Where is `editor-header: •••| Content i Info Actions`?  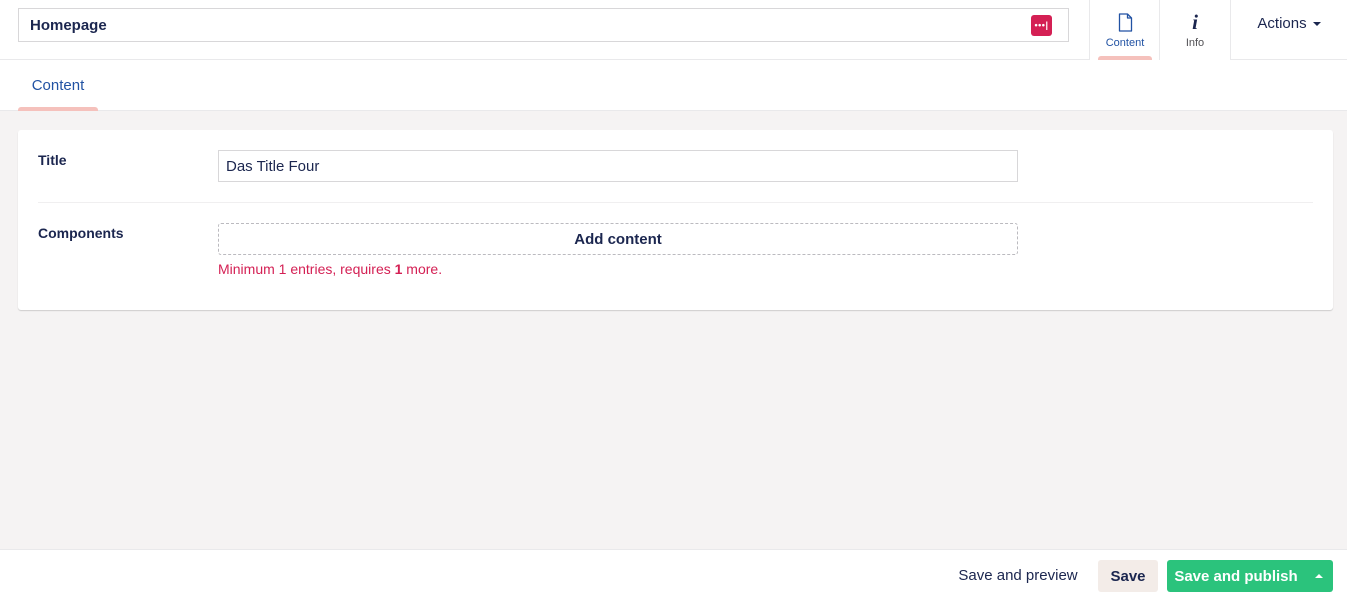 editor-header: •••| Content i Info Actions is located at coordinates (673, 30).